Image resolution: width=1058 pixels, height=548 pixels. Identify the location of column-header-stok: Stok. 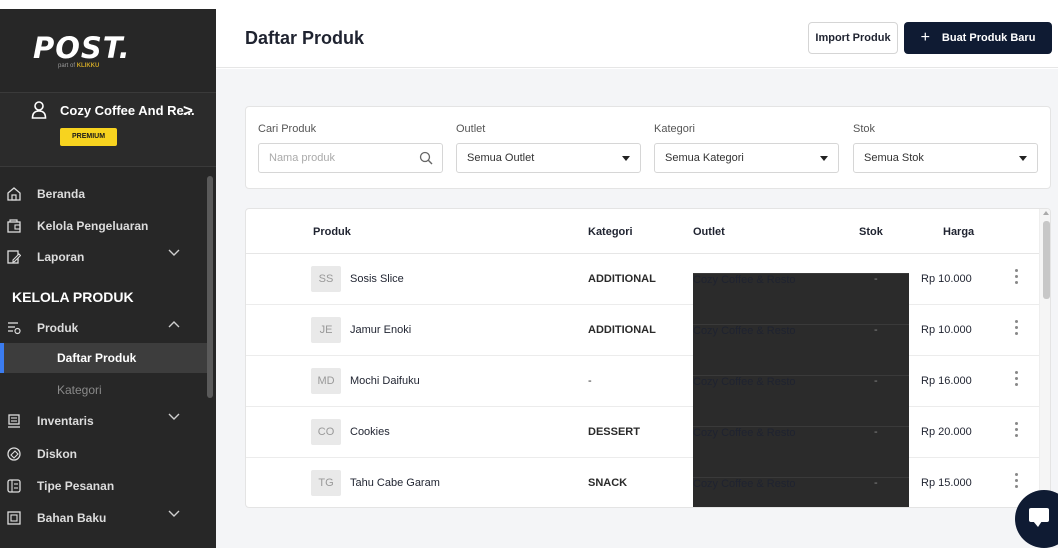
(871, 232).